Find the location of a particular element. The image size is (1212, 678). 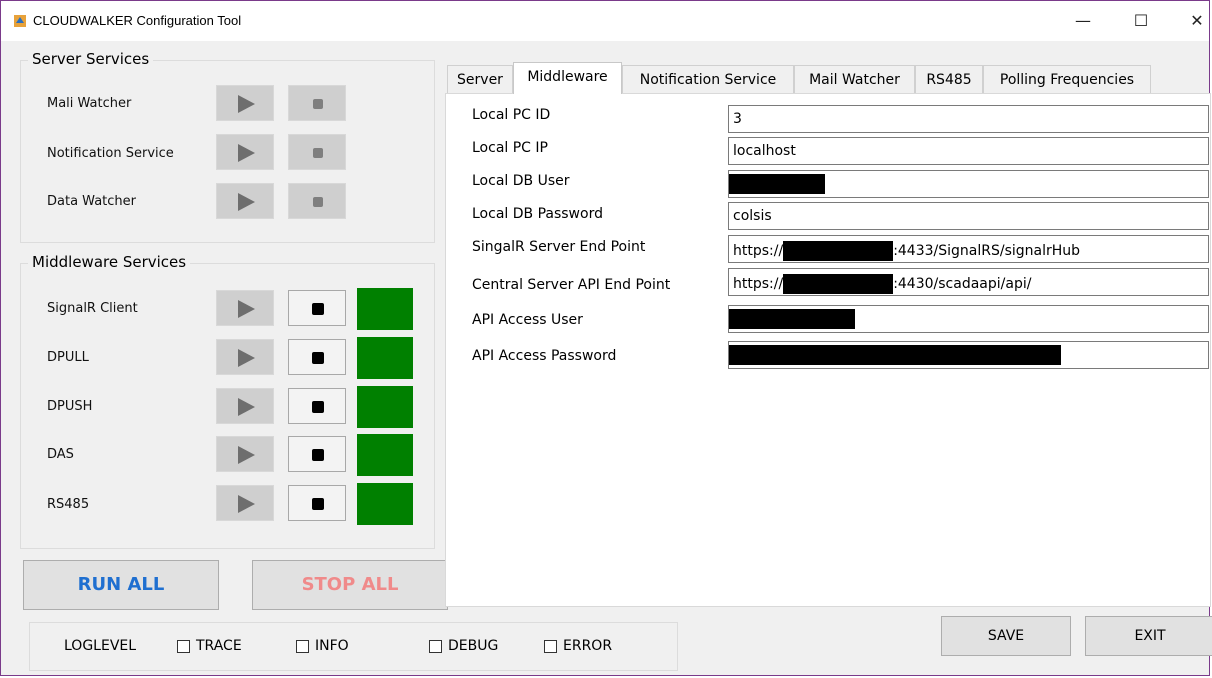

server-services-legend: Server Services is located at coordinates (91, 59).